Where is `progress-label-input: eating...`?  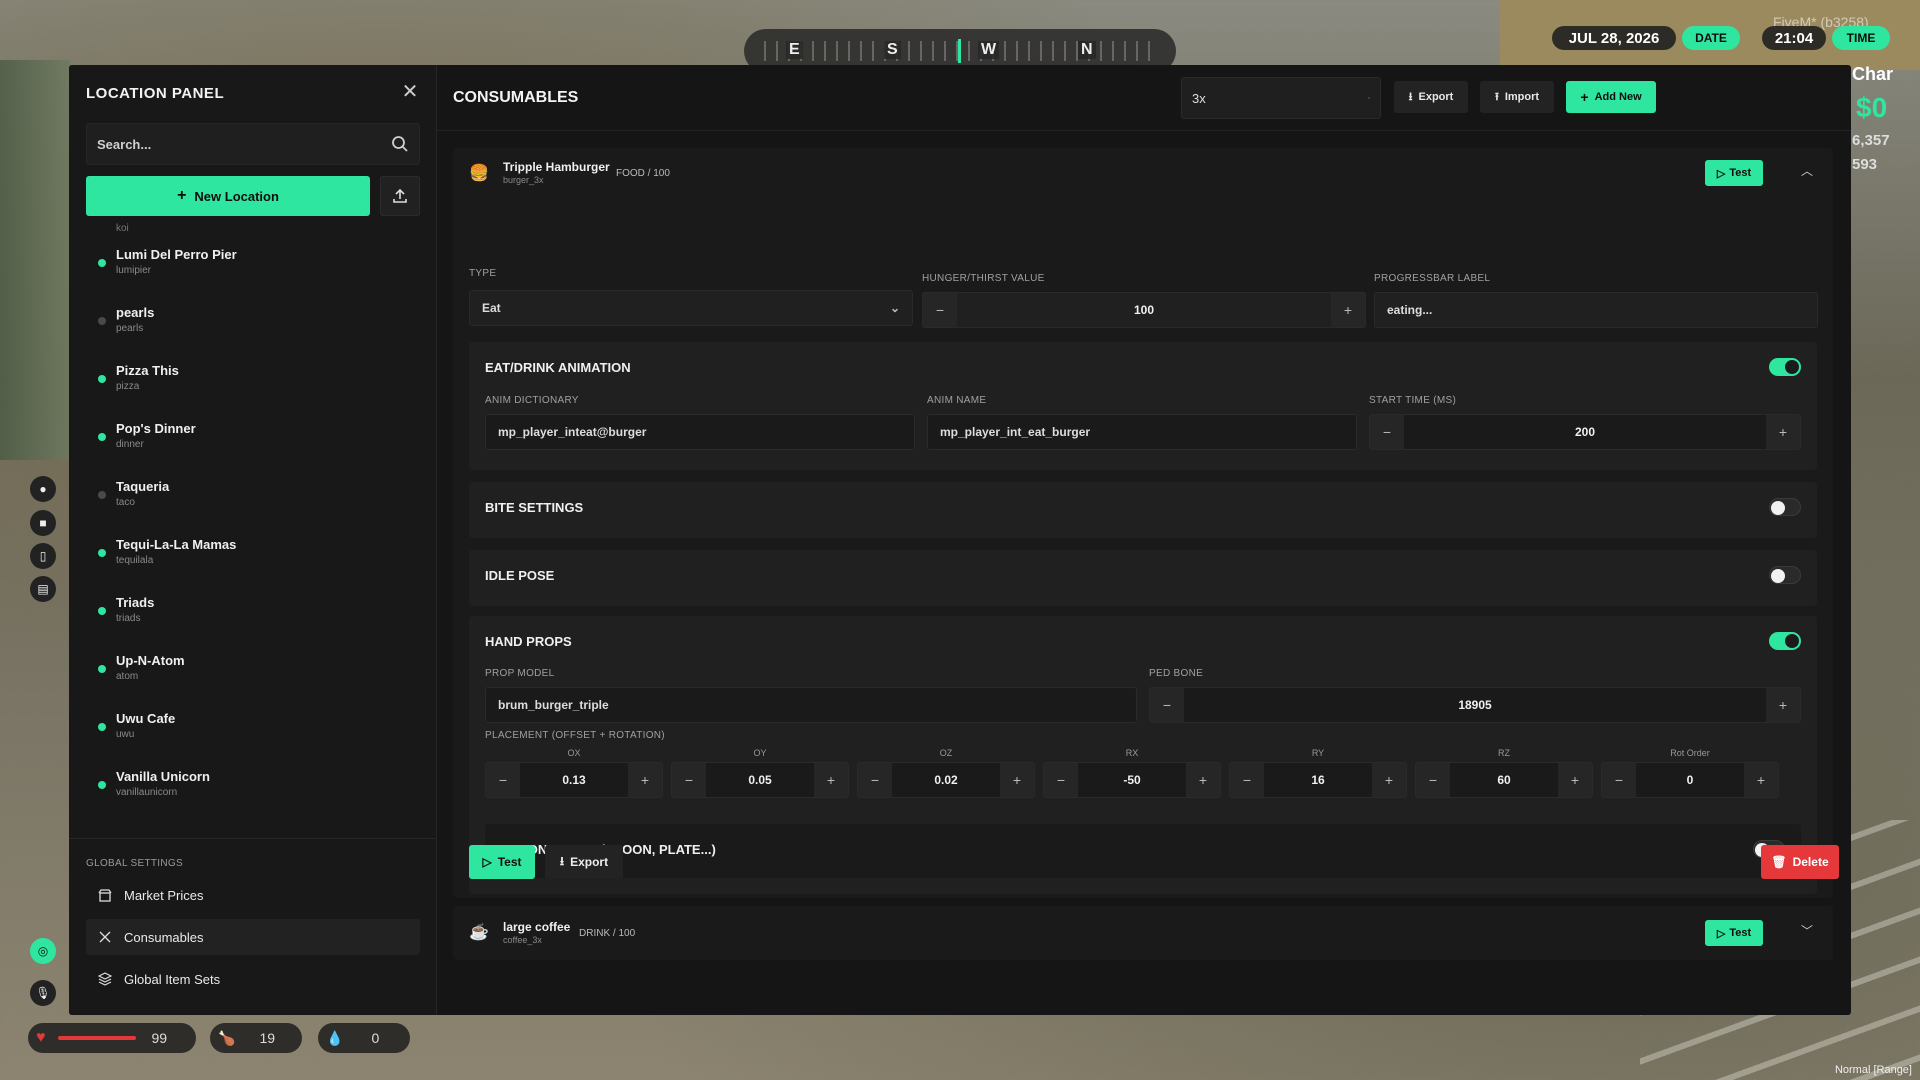
progress-label-input: eating... is located at coordinates (1596, 310).